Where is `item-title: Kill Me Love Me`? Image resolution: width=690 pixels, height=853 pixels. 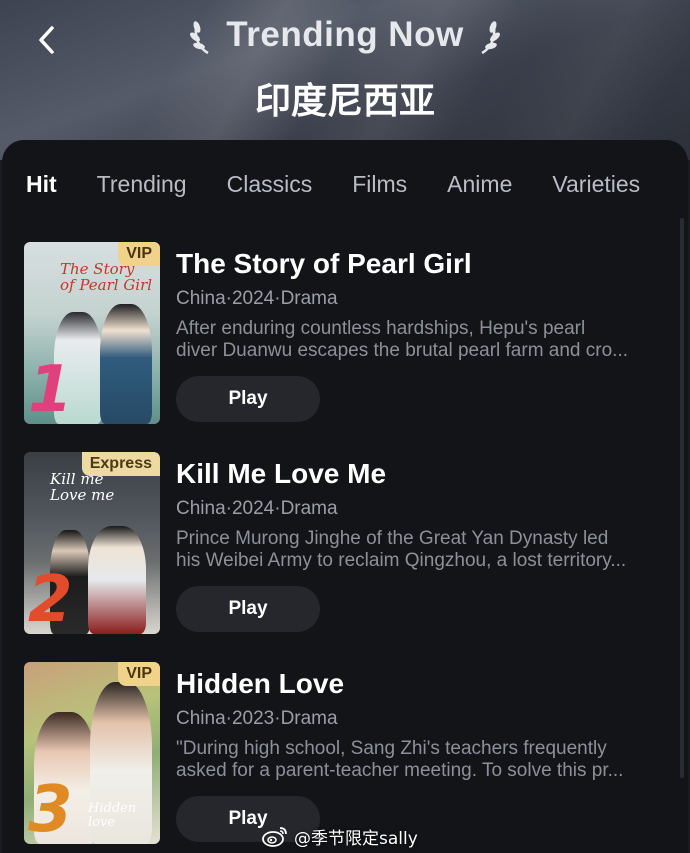
item-title: Kill Me Love Me is located at coordinates (420, 474).